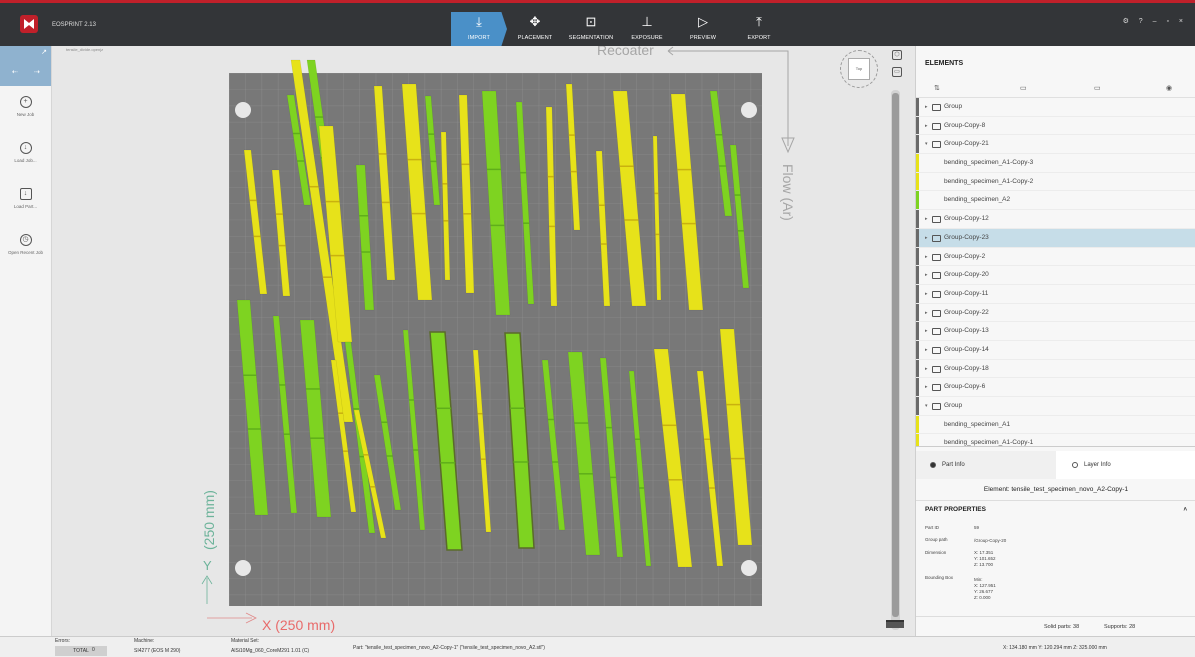  I want to click on tree-group-item: ▸ Group-Copy-18, so click(1055, 369).